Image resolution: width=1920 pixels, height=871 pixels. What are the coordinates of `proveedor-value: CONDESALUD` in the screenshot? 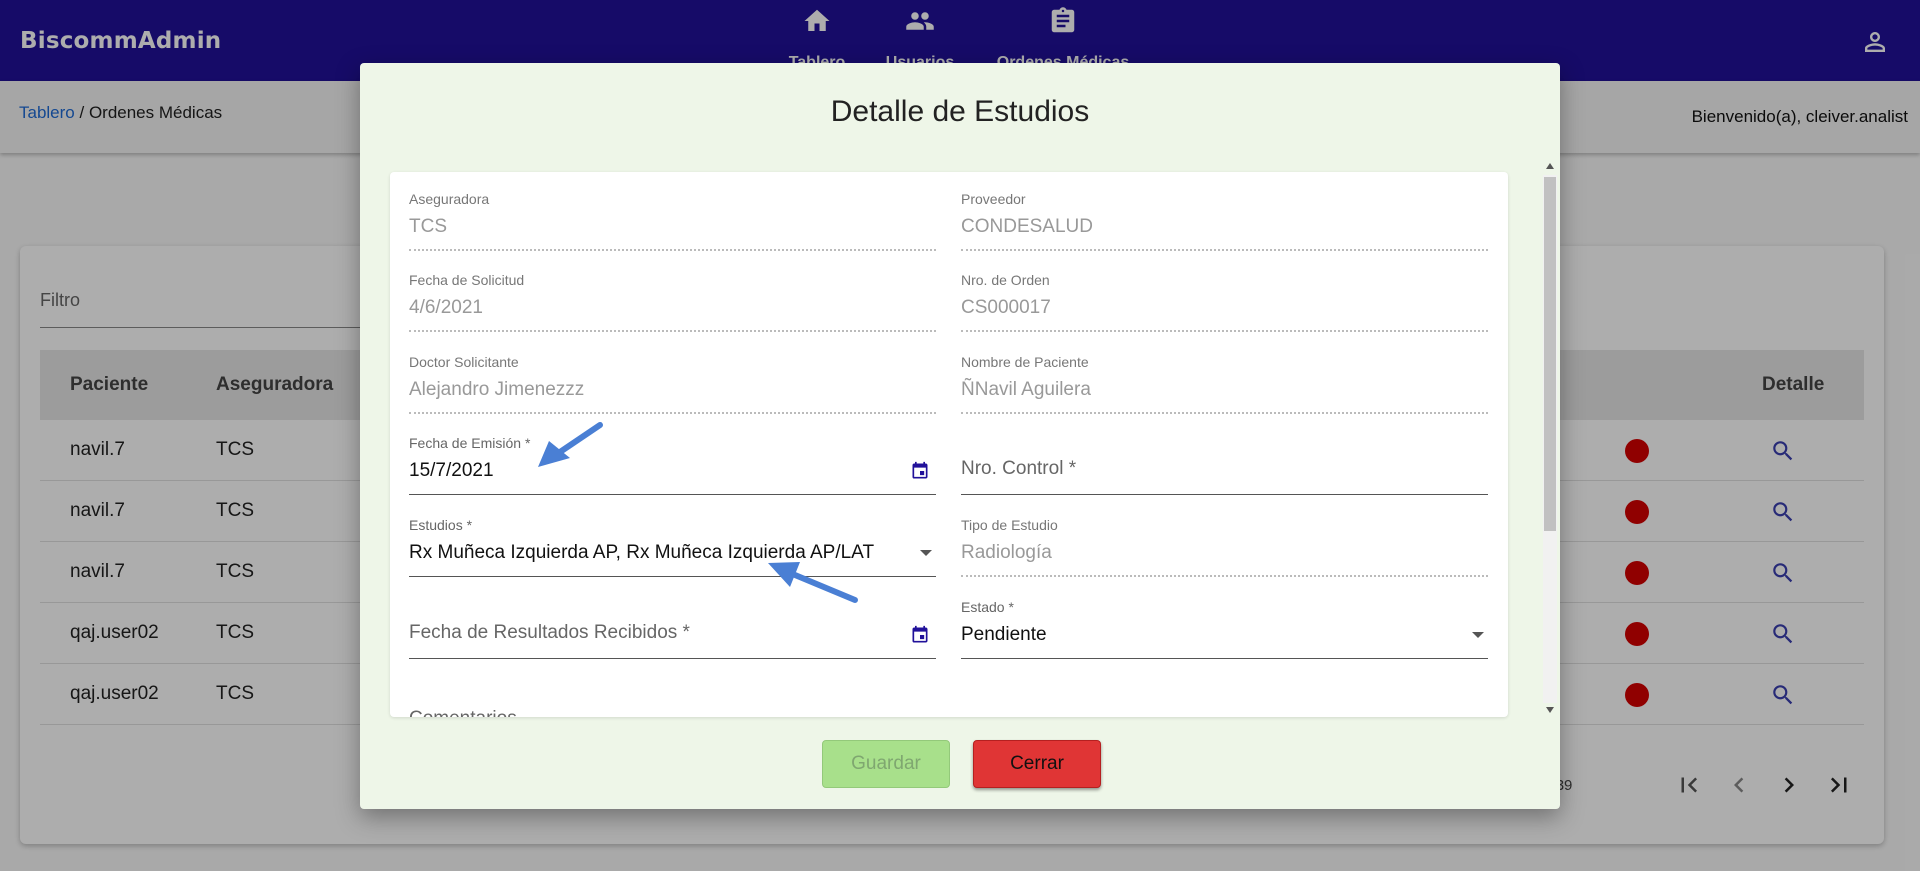 It's located at (1027, 226).